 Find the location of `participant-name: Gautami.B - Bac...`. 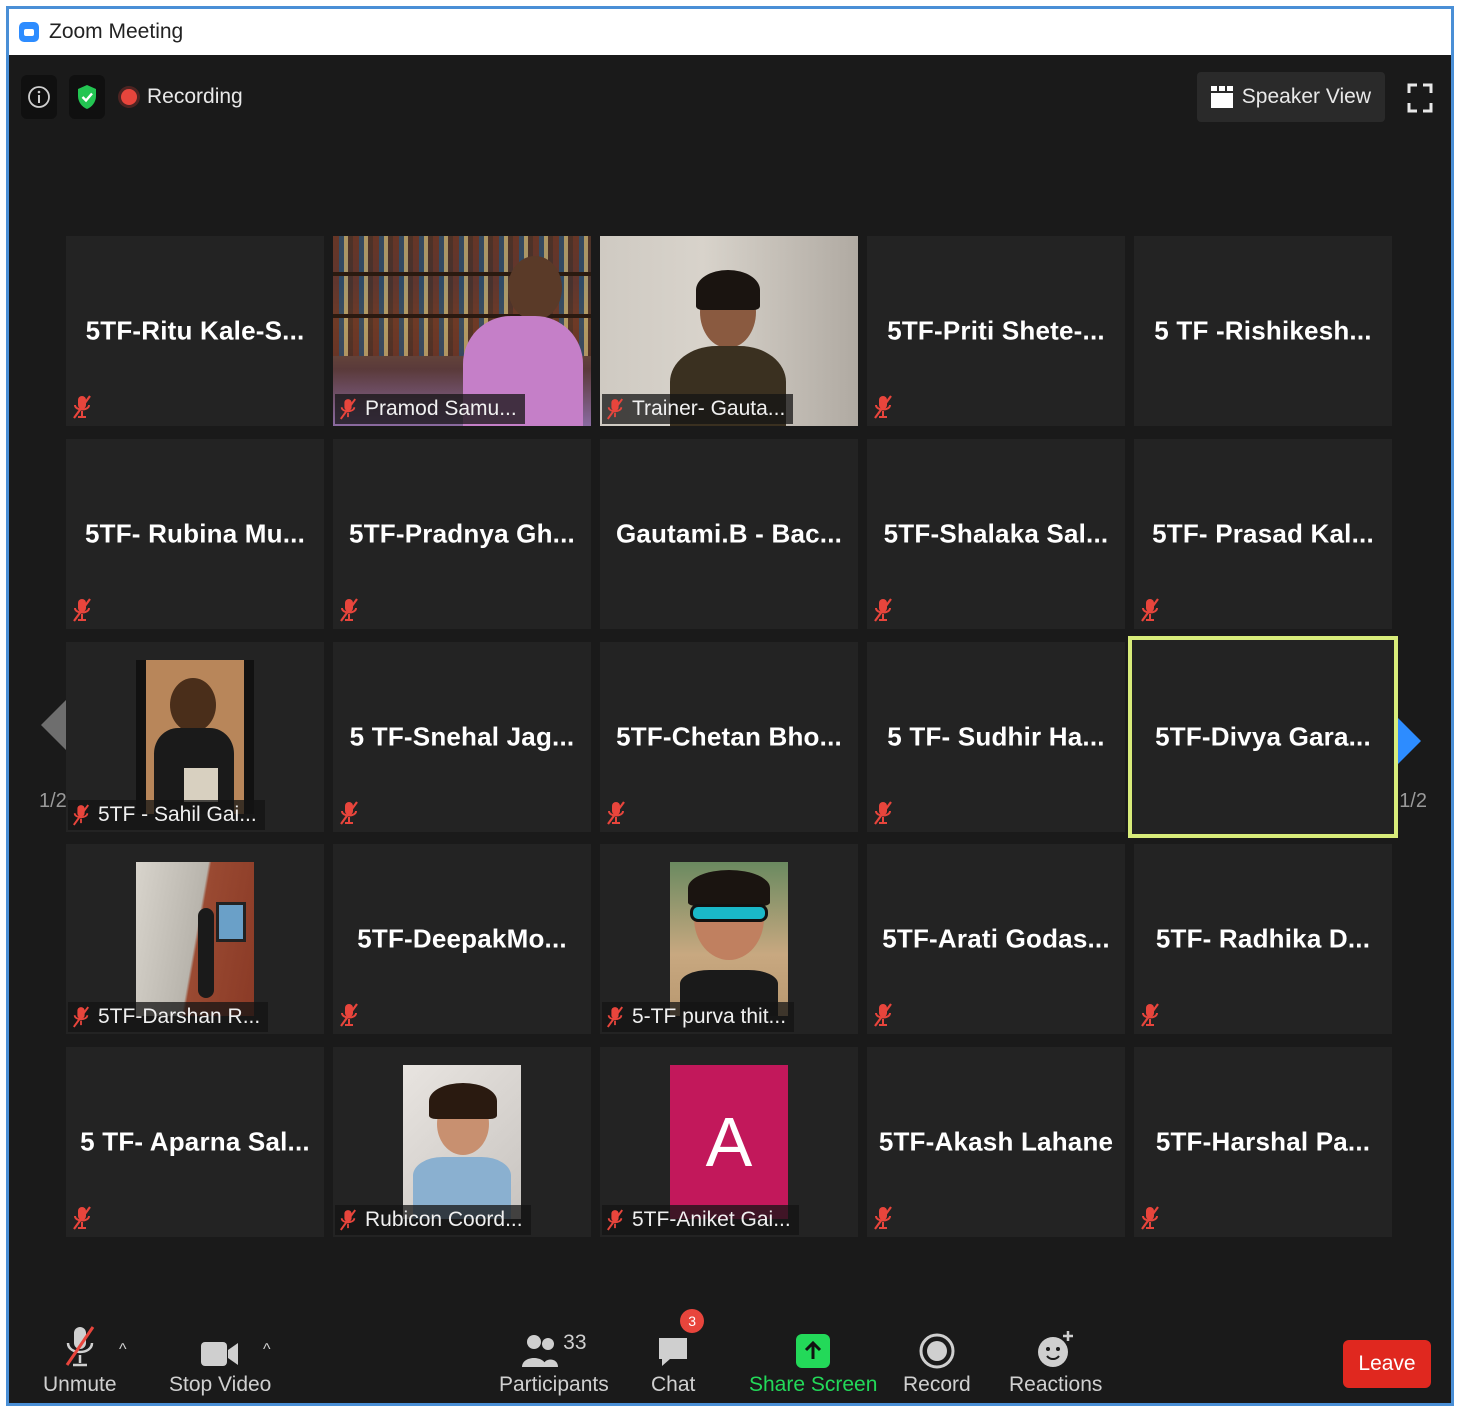

participant-name: Gautami.B - Bac... is located at coordinates (729, 533).